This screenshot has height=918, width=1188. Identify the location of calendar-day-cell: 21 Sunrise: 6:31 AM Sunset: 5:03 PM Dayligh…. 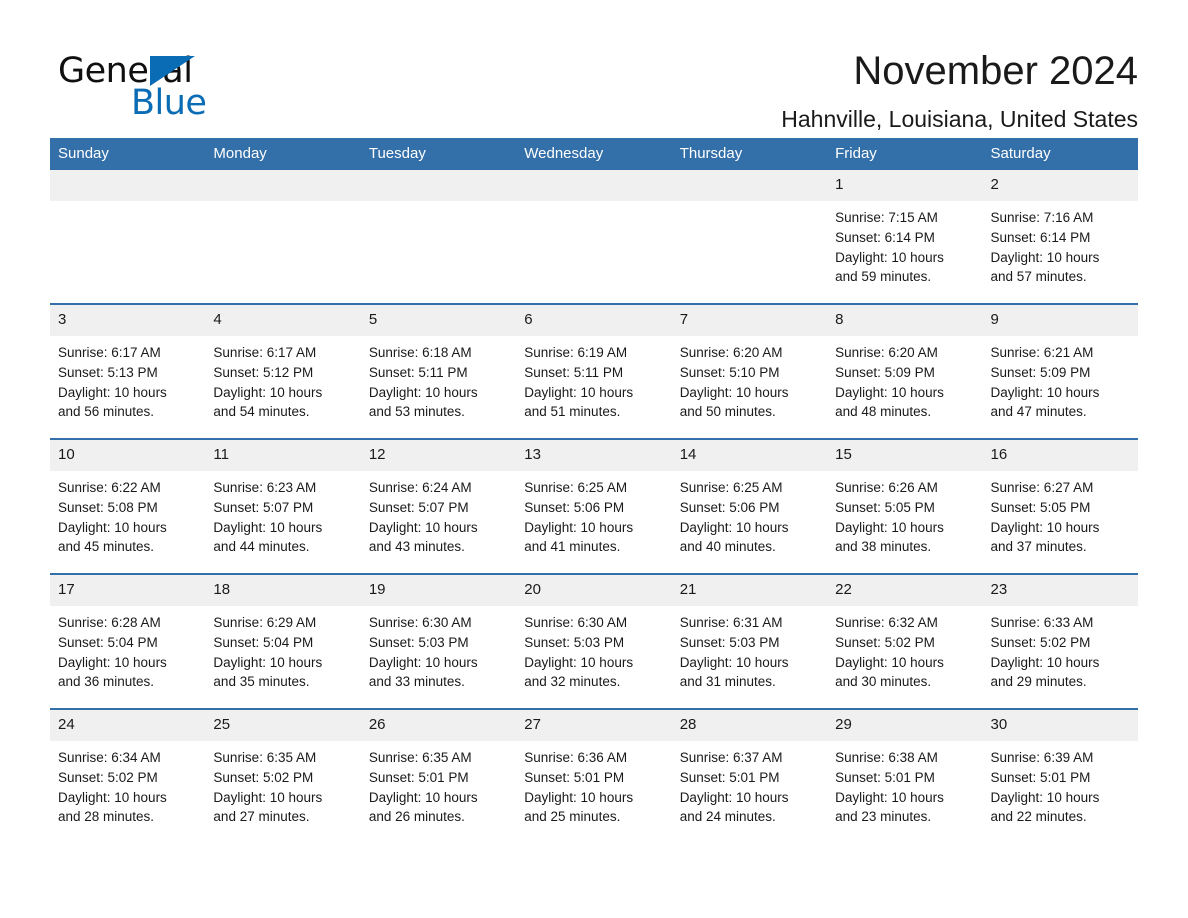
(749, 641).